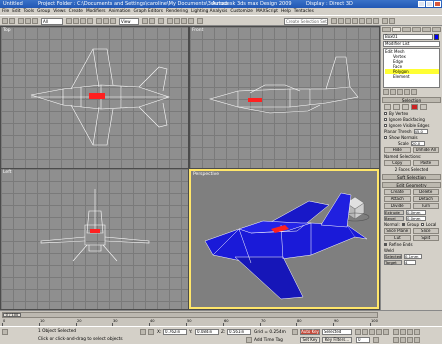 The height and width of the screenshot is (344, 442). What do you see at coordinates (348, 21) in the screenshot?
I see `layer-manager-icon` at bounding box center [348, 21].